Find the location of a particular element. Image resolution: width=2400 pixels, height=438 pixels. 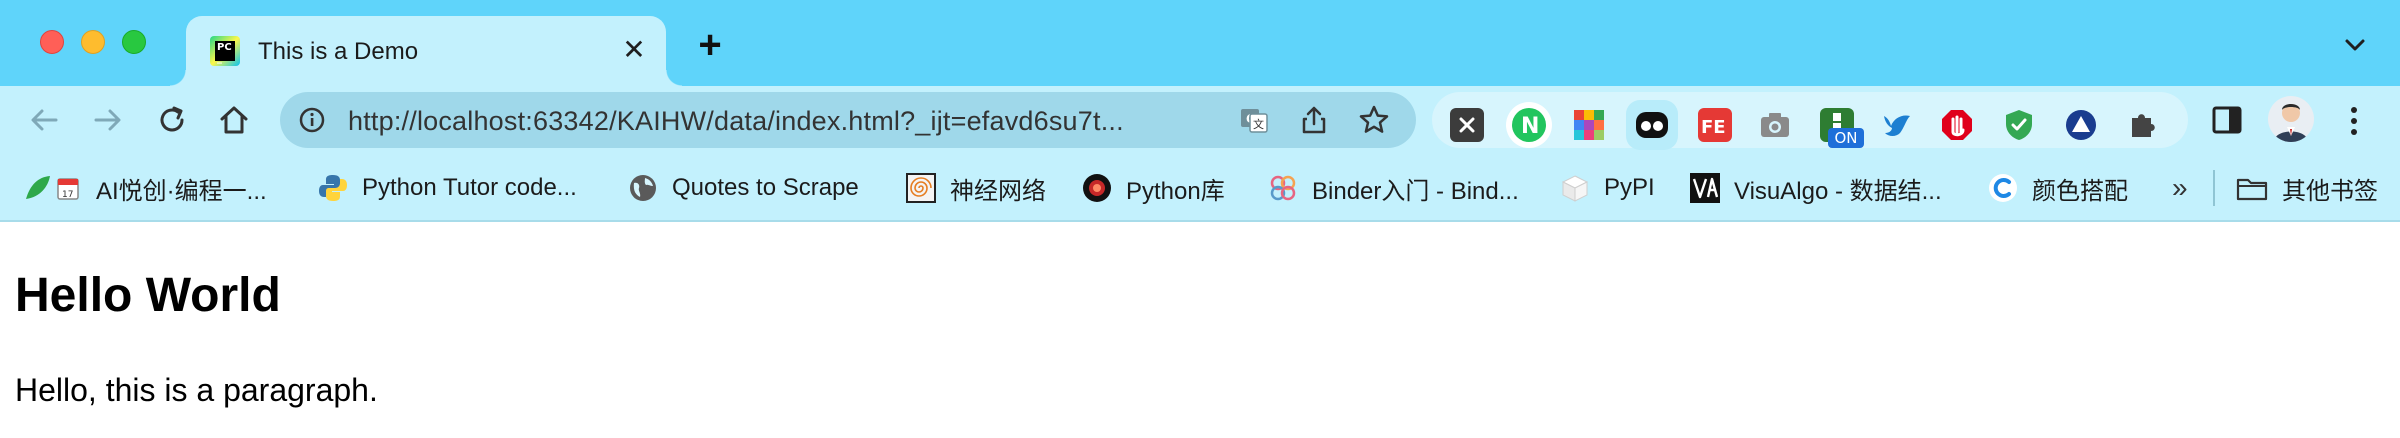

fe-extension-icon: FE is located at coordinates (1715, 125).